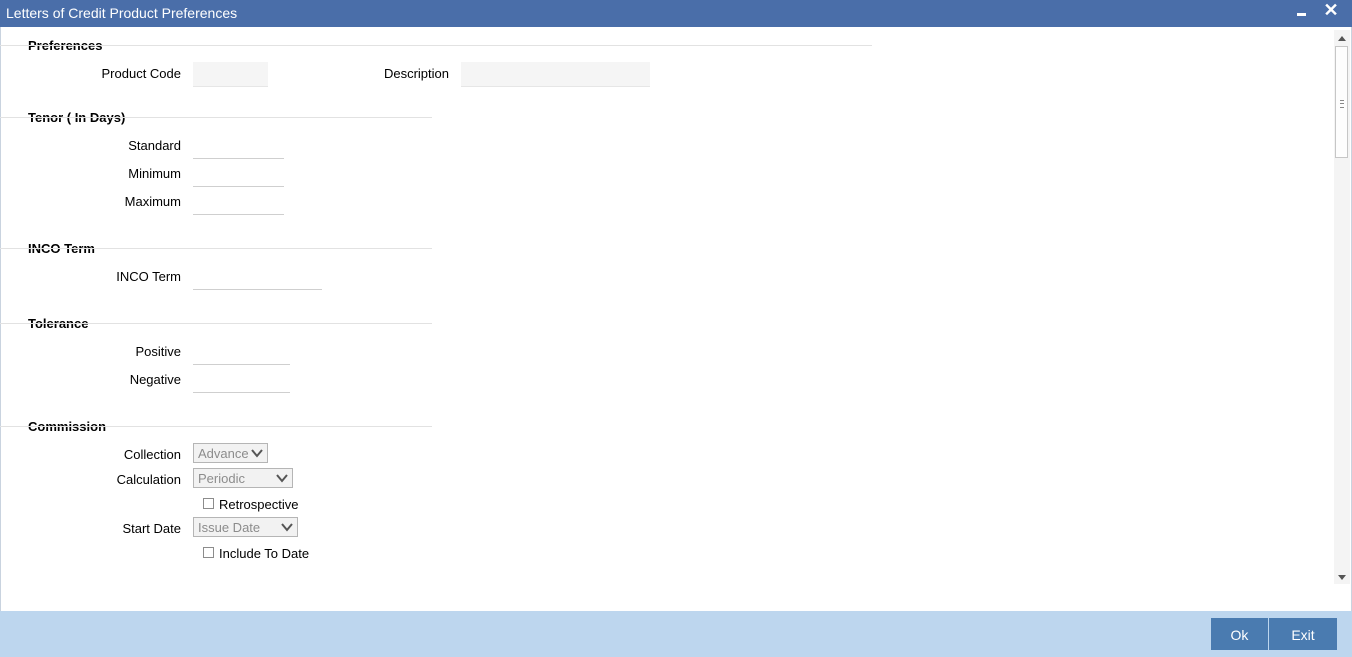 The height and width of the screenshot is (657, 1352). Describe the element at coordinates (1239, 634) in the screenshot. I see `ok-button: Ok` at that location.